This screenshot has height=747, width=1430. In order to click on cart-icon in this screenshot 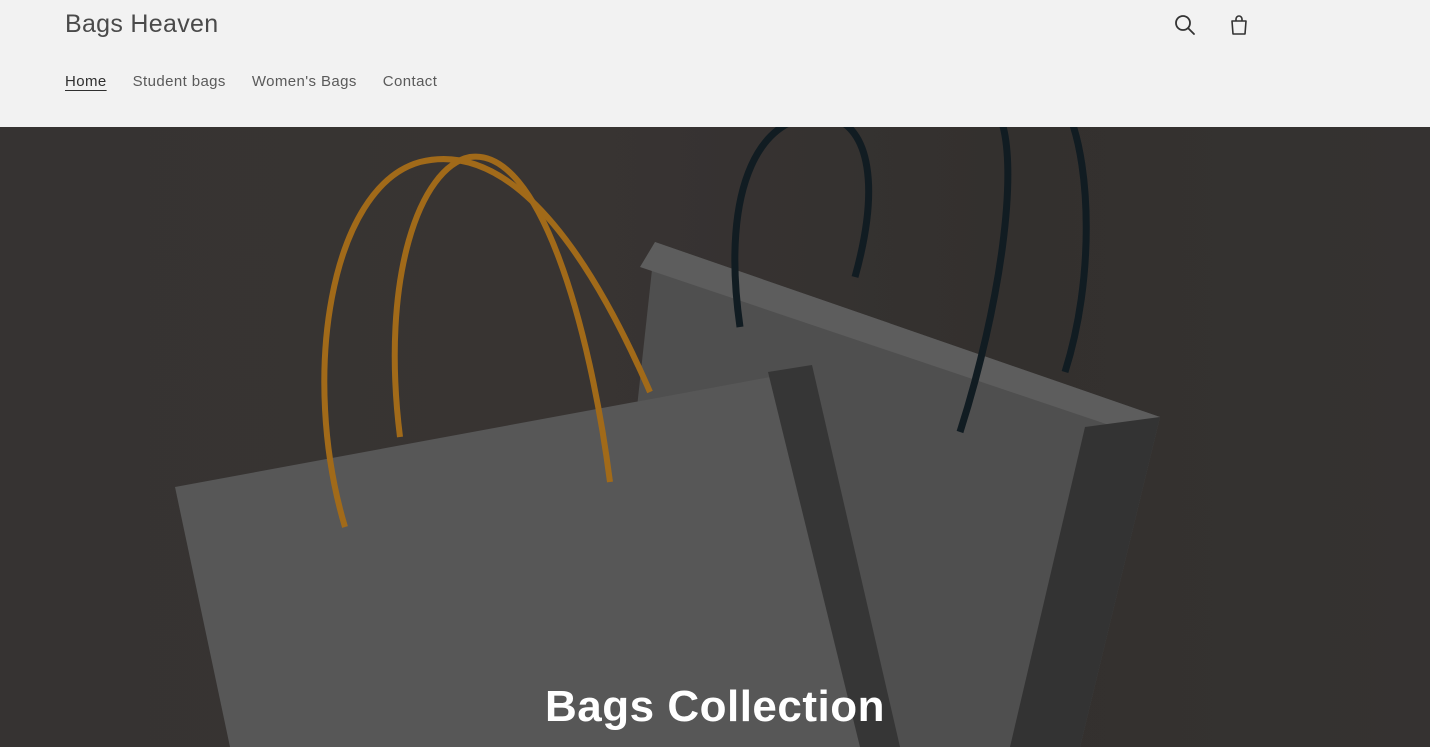, I will do `click(1239, 25)`.